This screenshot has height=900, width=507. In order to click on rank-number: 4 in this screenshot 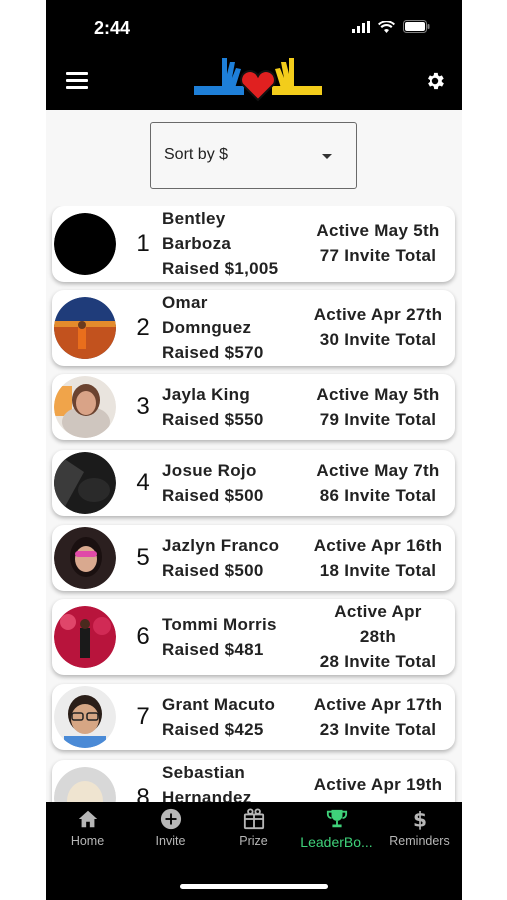, I will do `click(143, 482)`.